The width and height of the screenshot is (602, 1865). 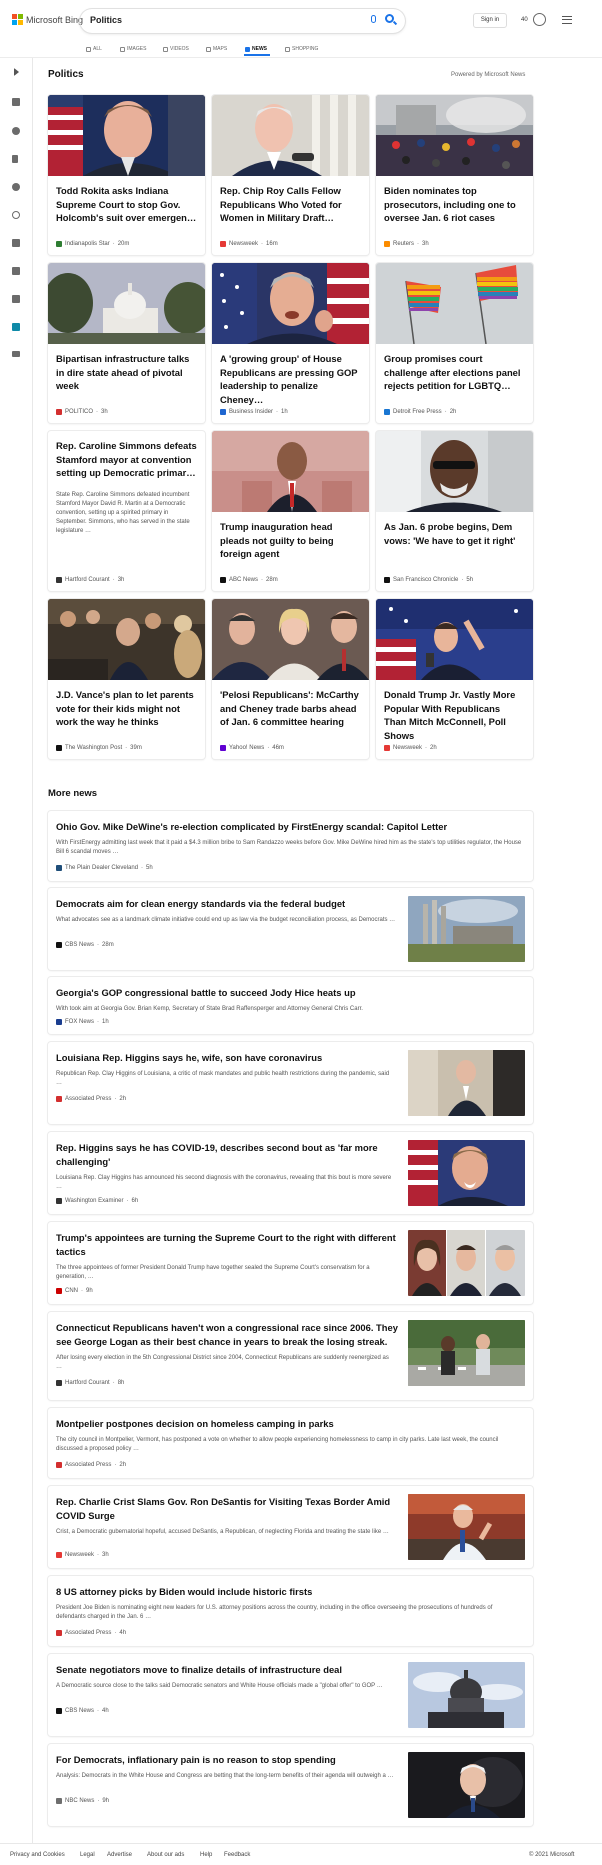 I want to click on powered-by: Powered by Microsoft News, so click(x=488, y=75).